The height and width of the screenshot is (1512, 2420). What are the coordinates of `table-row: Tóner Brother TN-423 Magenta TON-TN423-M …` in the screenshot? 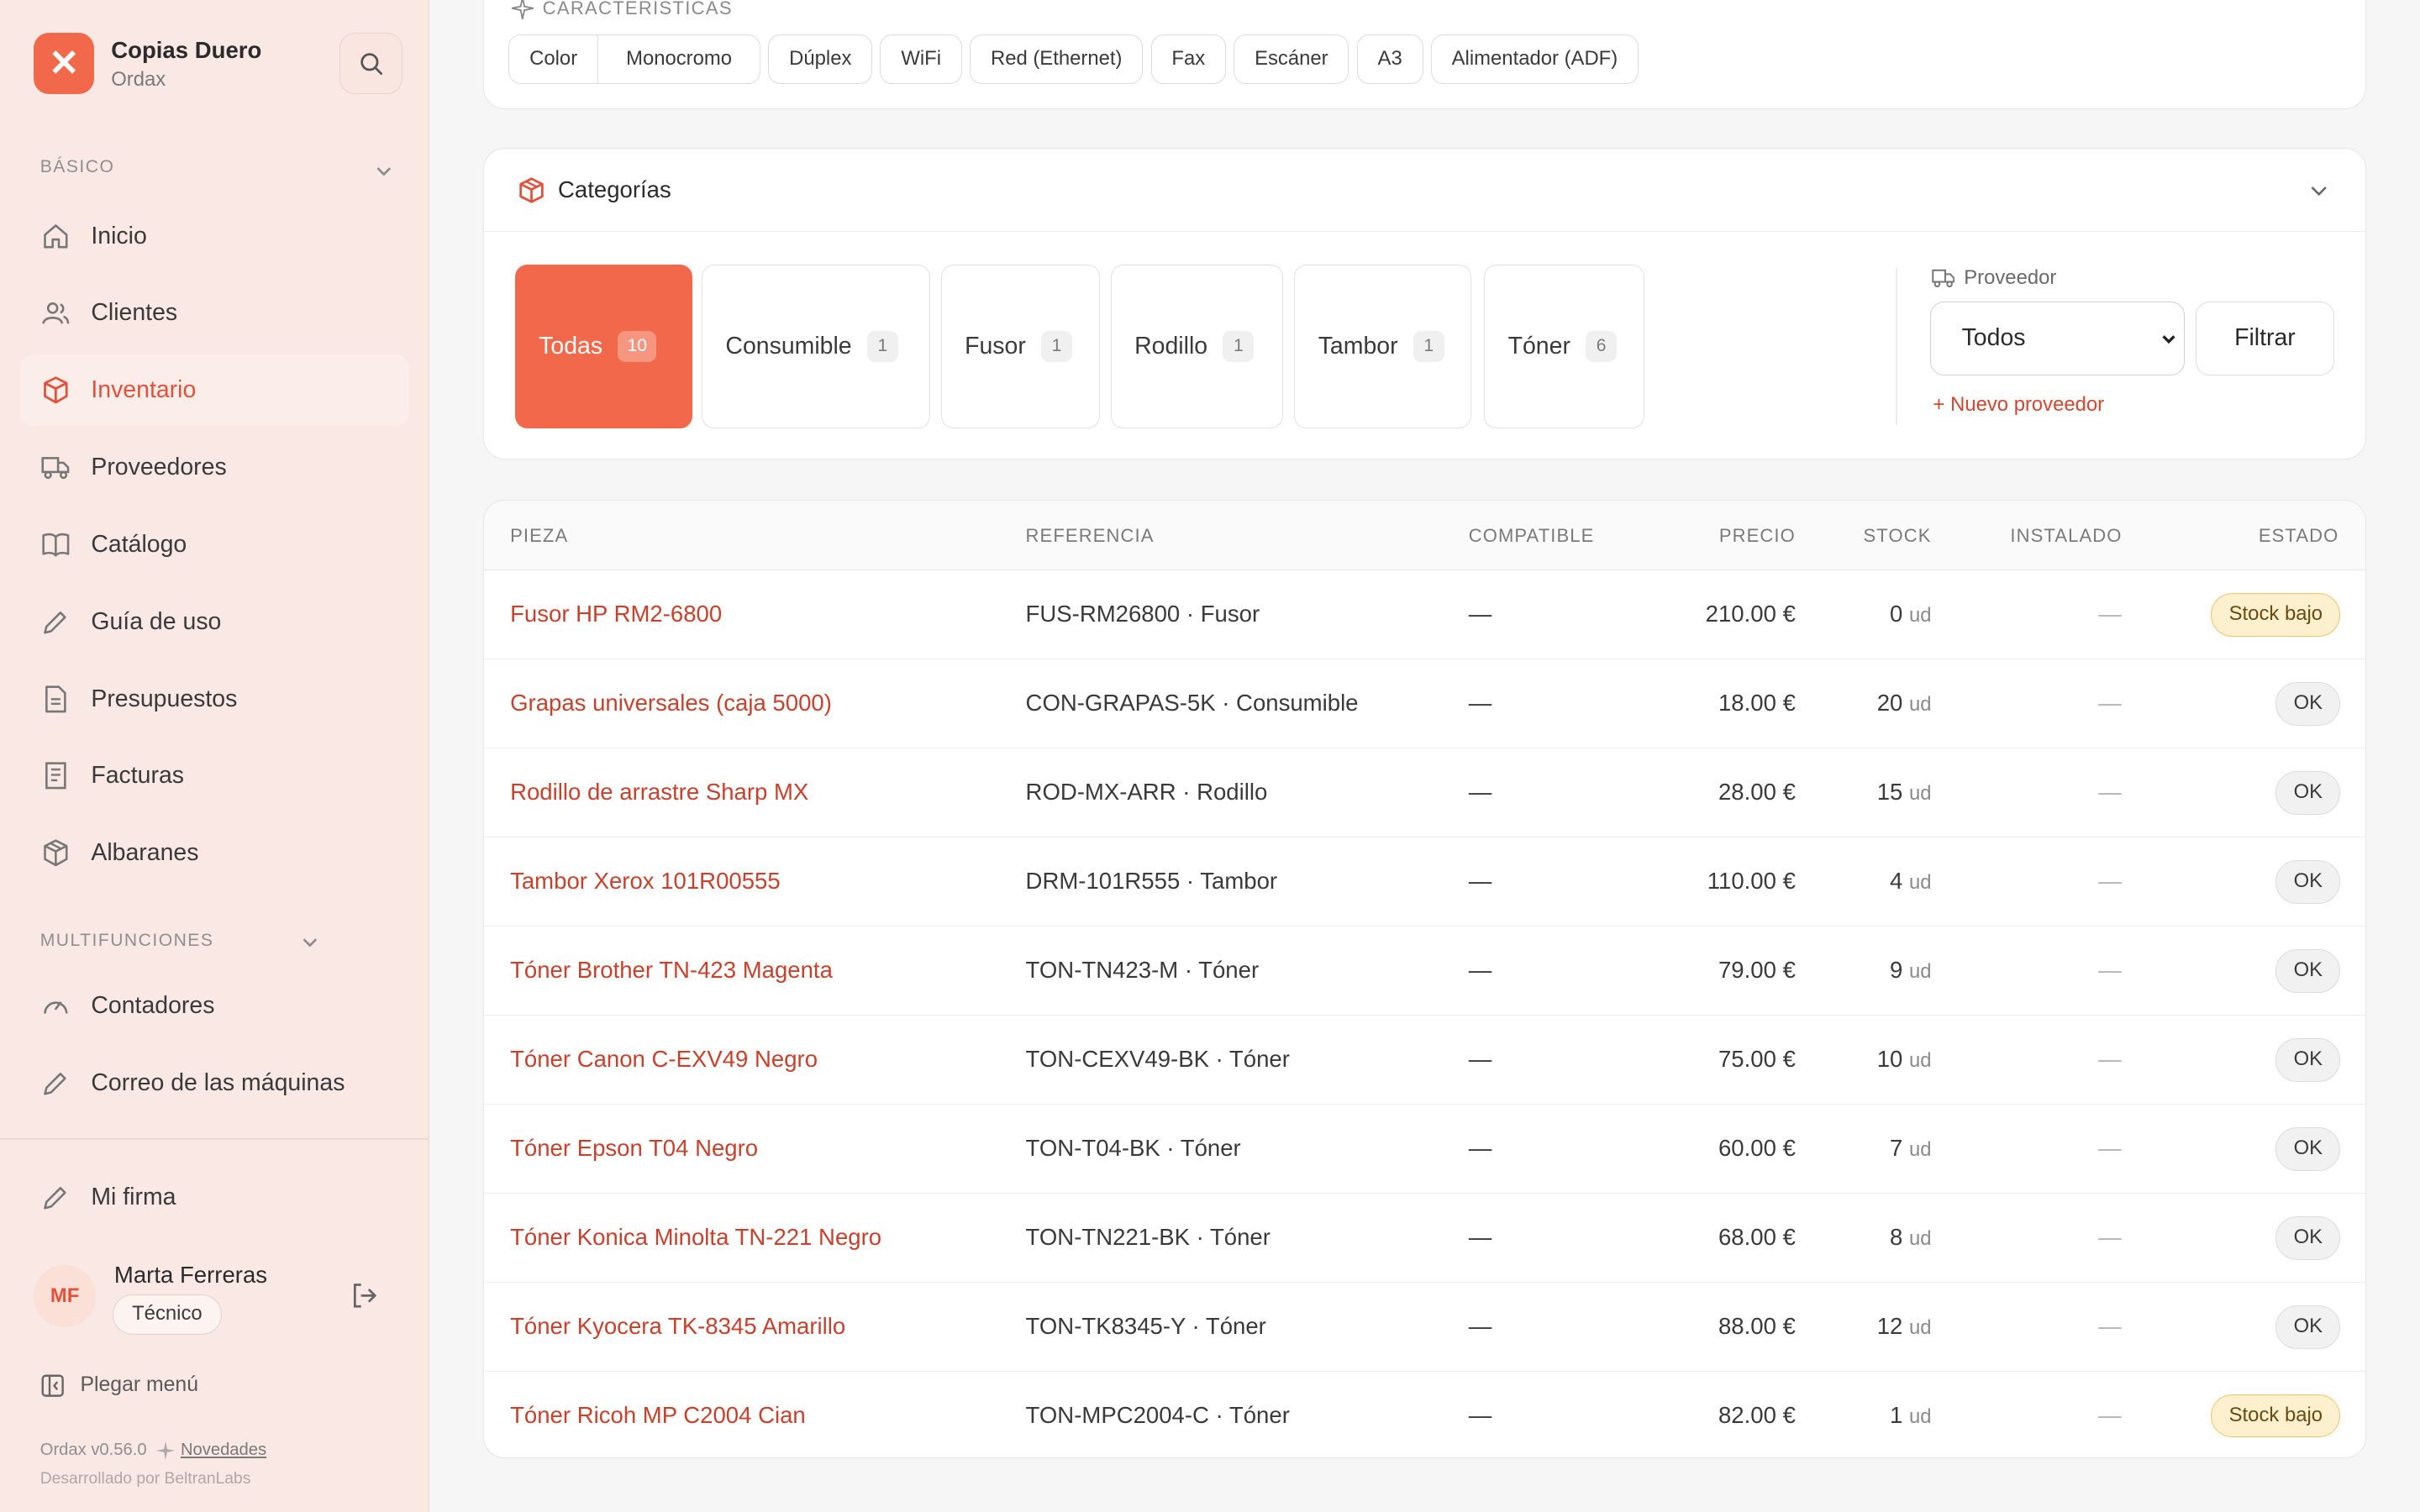 It's located at (1424, 971).